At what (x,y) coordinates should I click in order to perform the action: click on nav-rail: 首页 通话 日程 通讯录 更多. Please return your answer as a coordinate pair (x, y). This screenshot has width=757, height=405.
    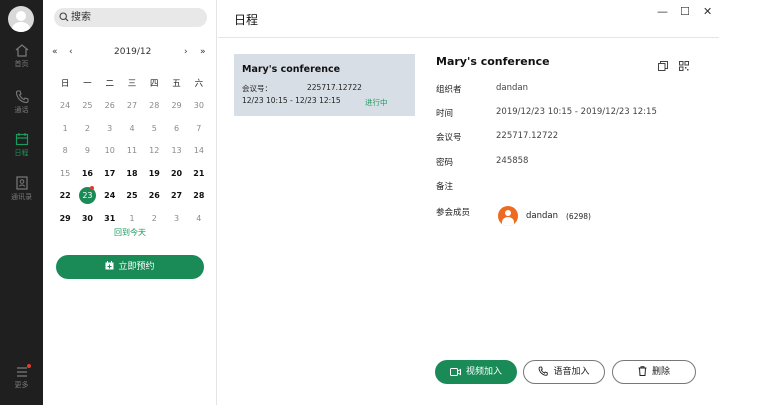
    Looking at the image, I should click on (21, 202).